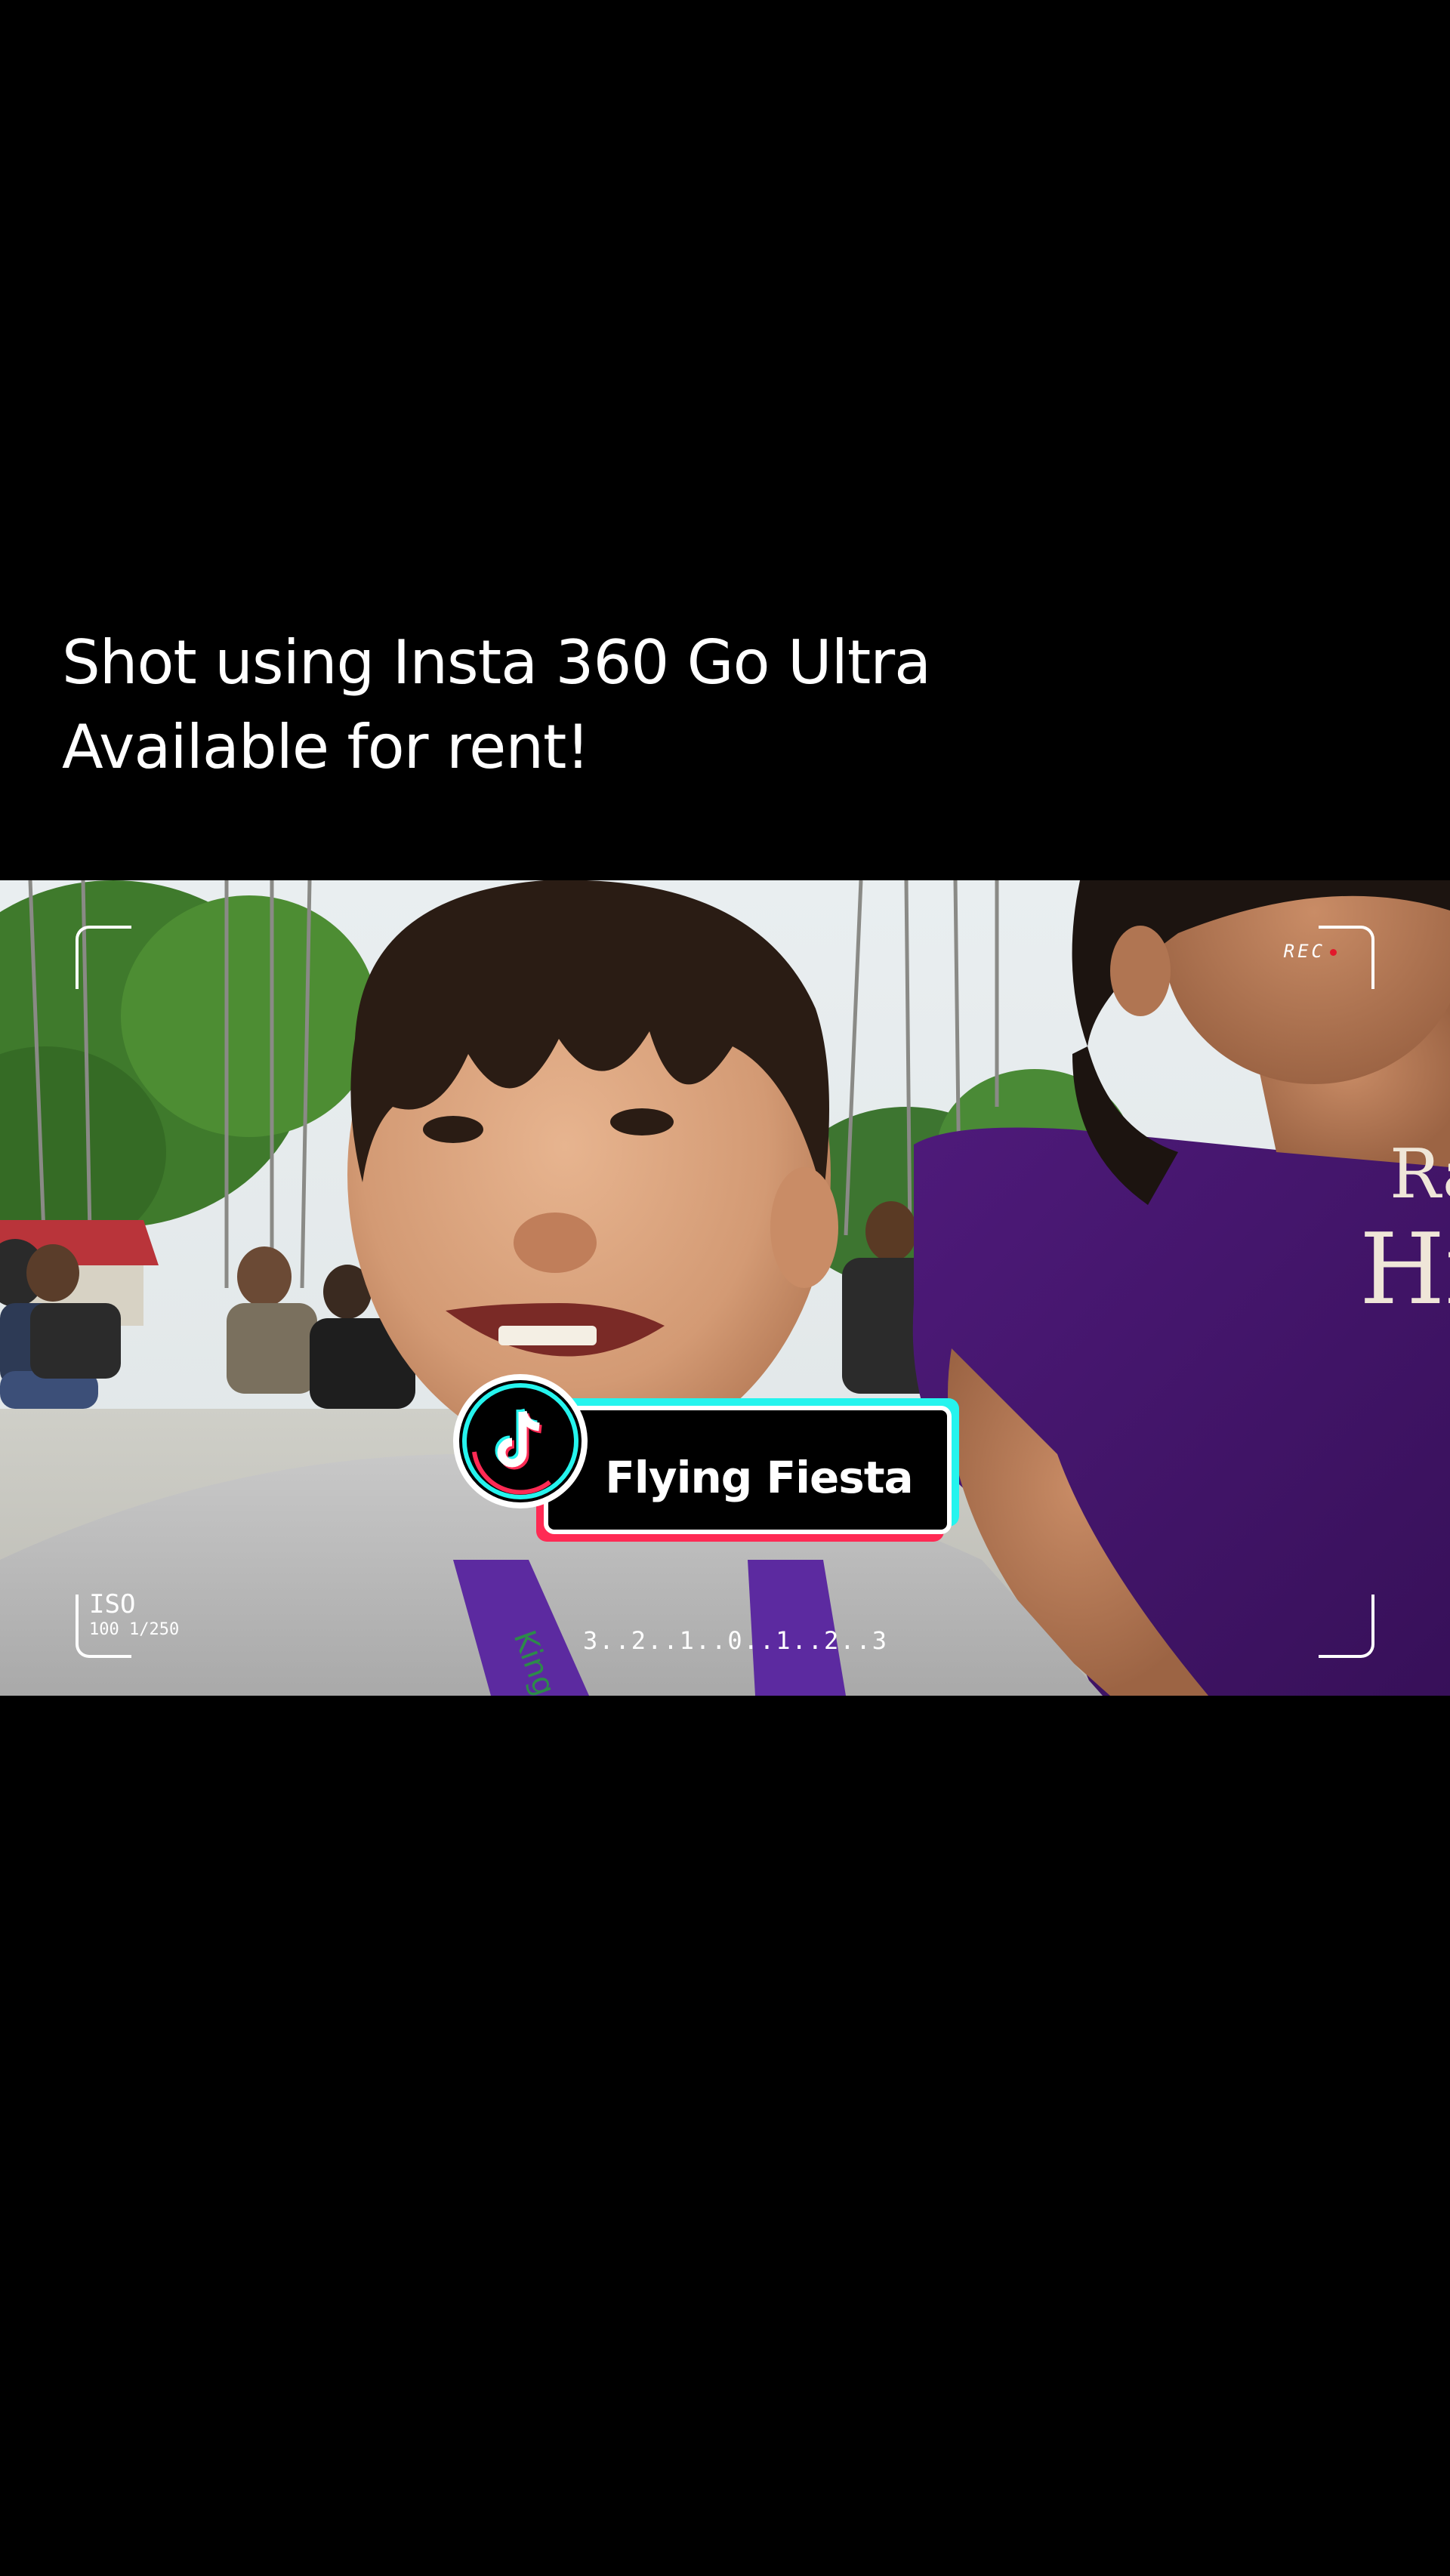  Describe the element at coordinates (1404, 1269) in the screenshot. I see `svg-text: Hi` at that location.